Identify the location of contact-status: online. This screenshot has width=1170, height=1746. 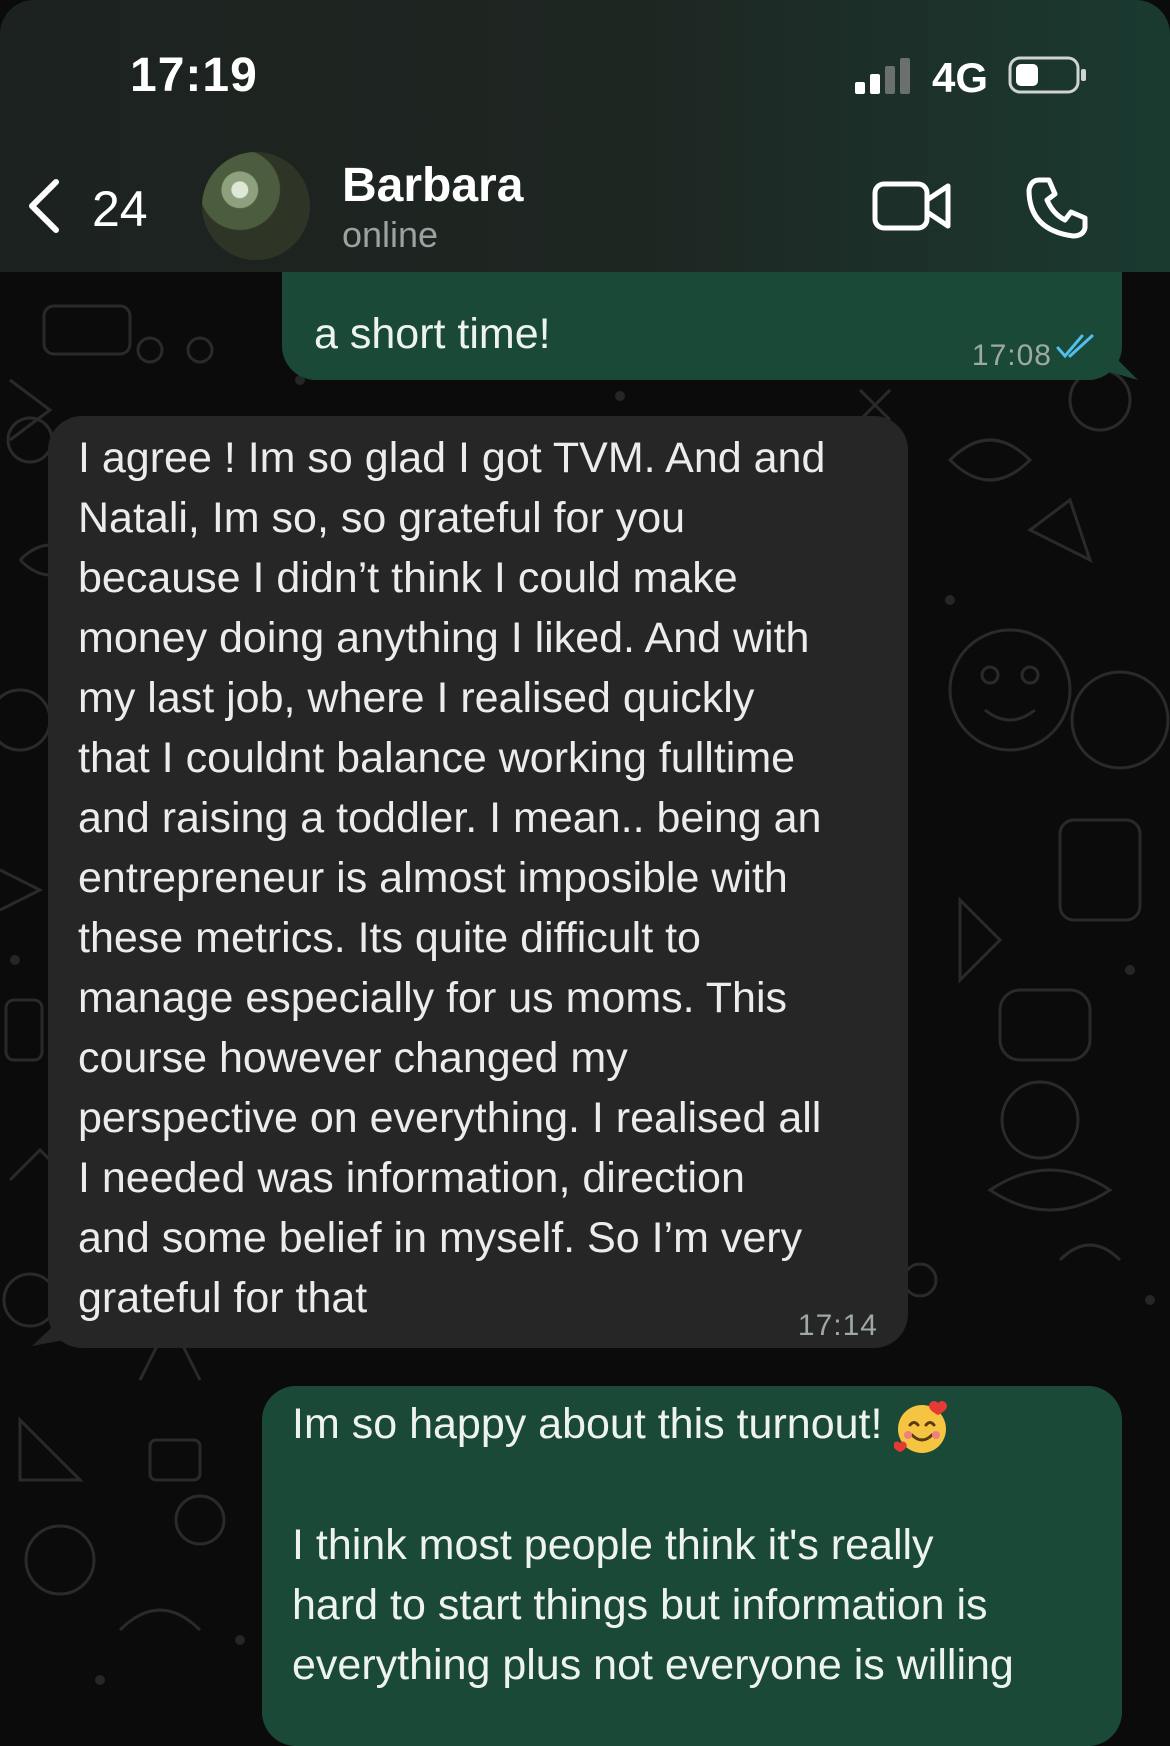
(390, 234).